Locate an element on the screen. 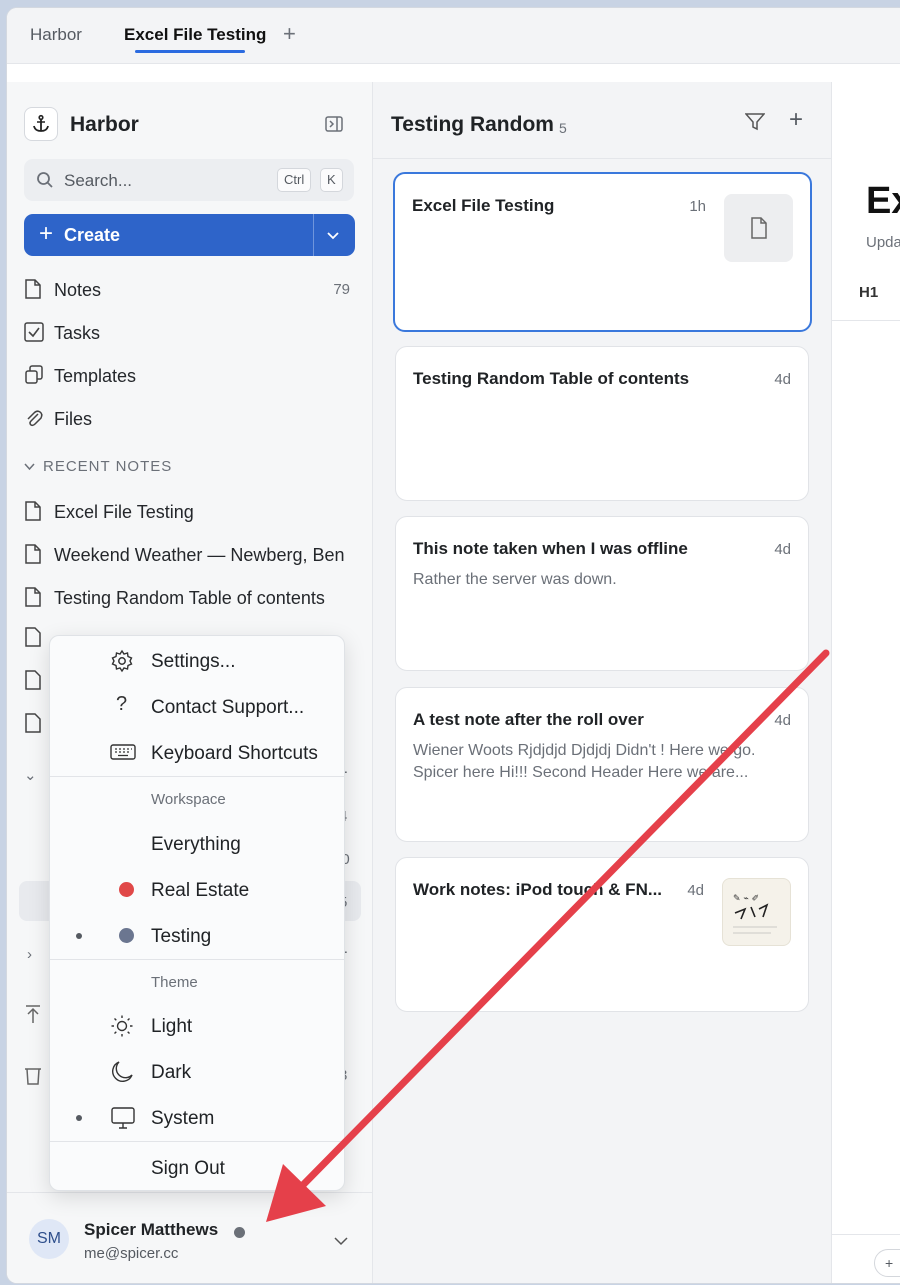 This screenshot has height=1285, width=900. sidebar-item-label: Templates is located at coordinates (95, 376).